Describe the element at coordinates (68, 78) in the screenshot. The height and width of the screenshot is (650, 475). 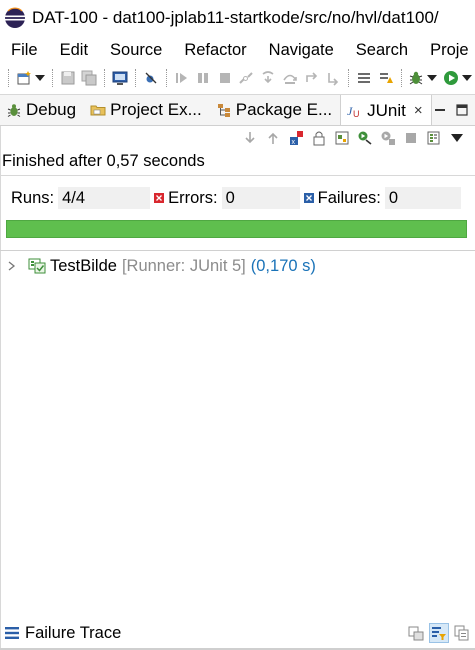
I see `save-icon` at that location.